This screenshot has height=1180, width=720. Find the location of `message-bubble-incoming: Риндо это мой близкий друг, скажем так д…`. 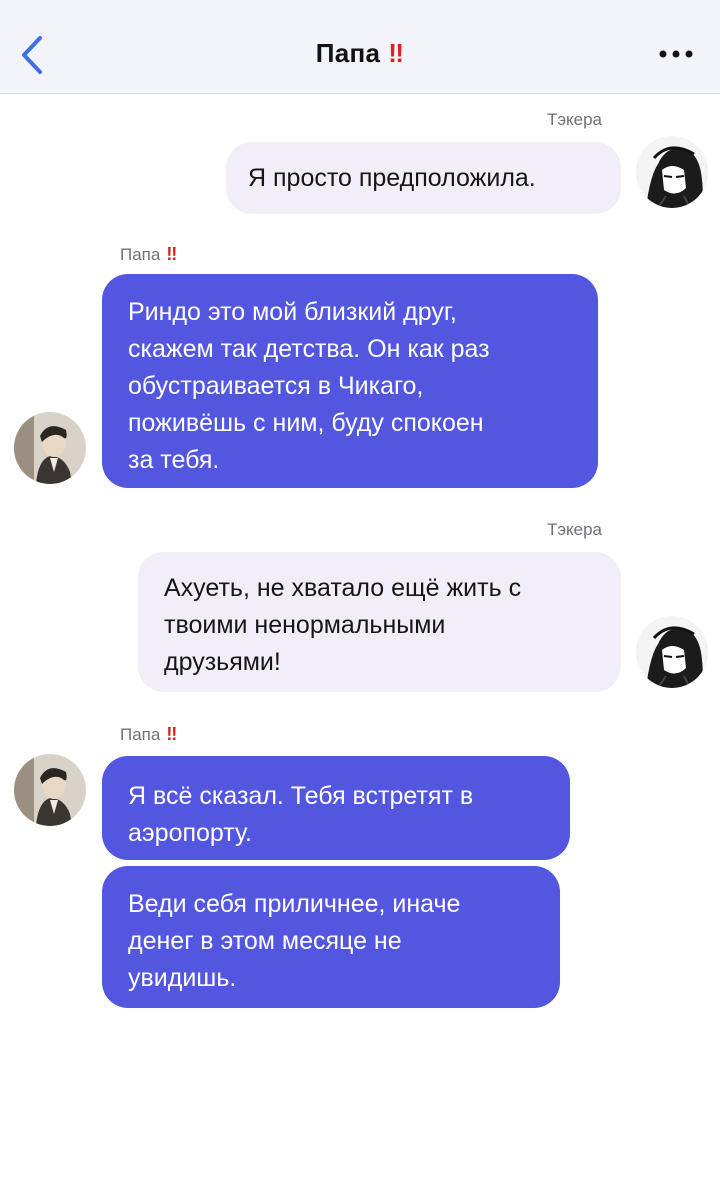

message-bubble-incoming: Риндо это мой близкий друг, скажем так д… is located at coordinates (350, 381).